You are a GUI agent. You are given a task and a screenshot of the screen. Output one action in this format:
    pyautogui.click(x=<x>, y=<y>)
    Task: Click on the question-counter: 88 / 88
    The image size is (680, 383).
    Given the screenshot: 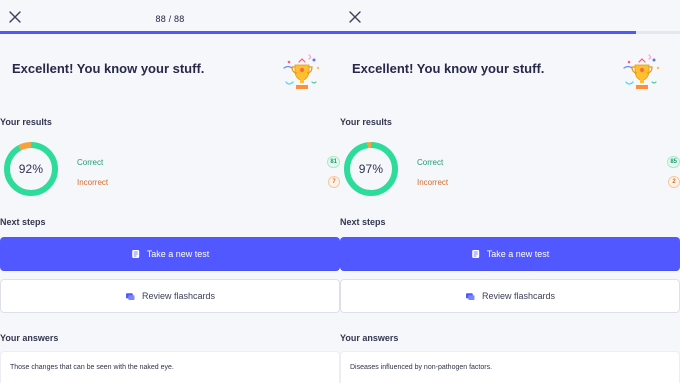 What is the action you would take?
    pyautogui.click(x=170, y=19)
    